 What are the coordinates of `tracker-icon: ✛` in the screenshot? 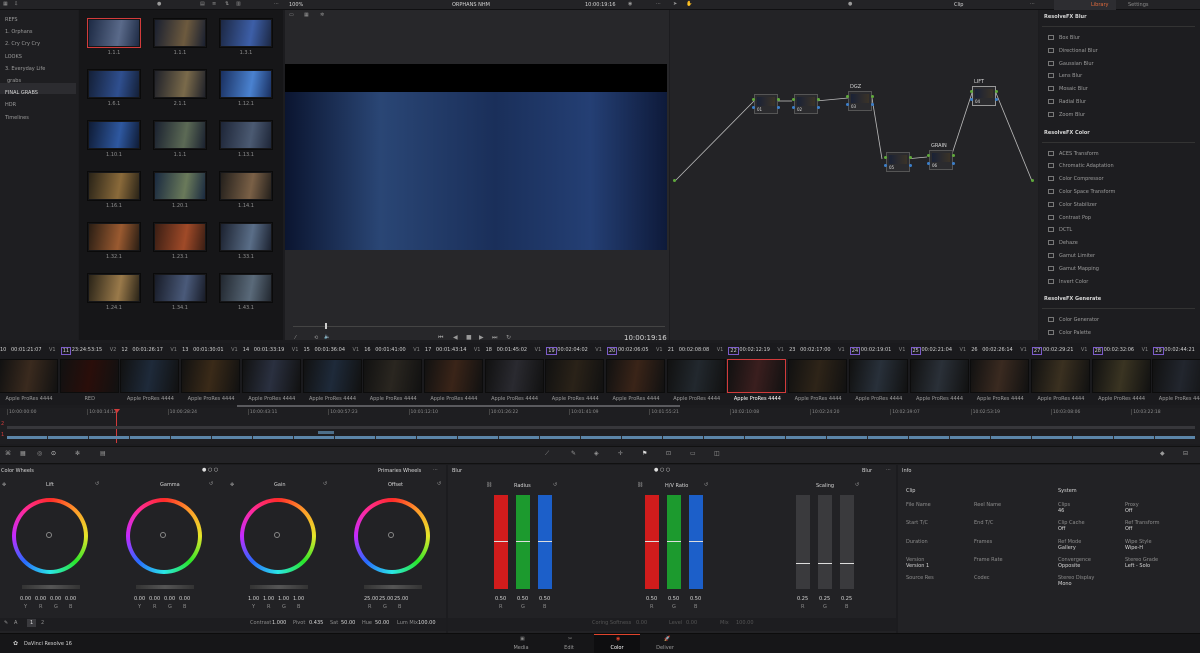 It's located at (620, 453).